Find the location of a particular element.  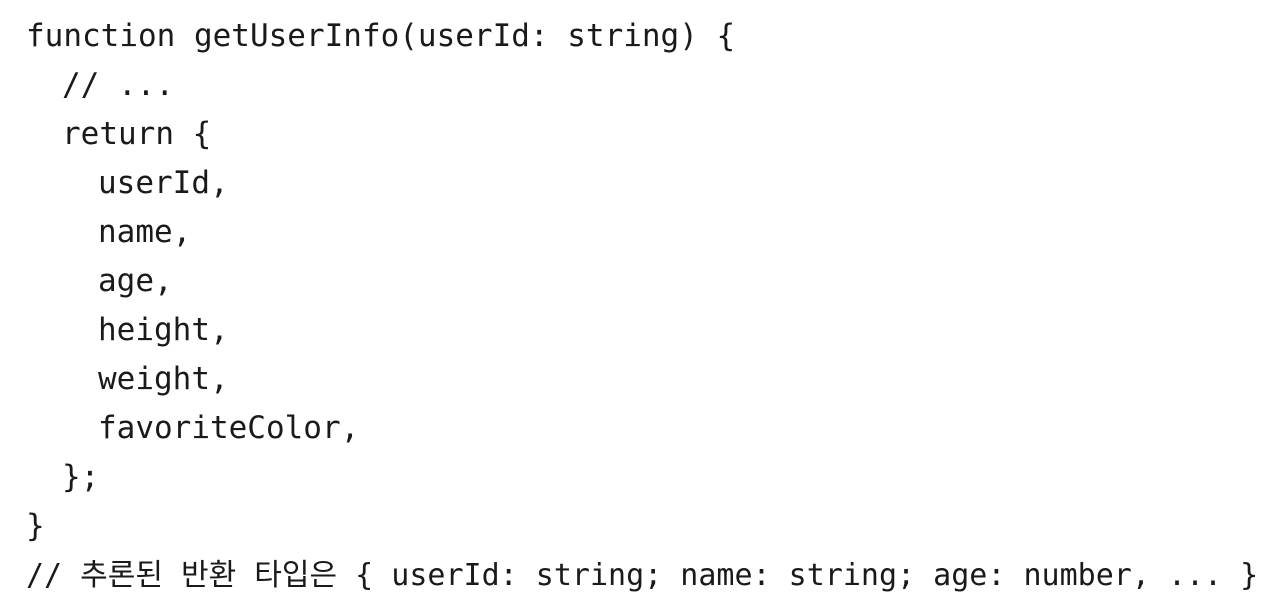

code-line-function-signature: function getUserInfo(userId: string) { is located at coordinates (381, 36).